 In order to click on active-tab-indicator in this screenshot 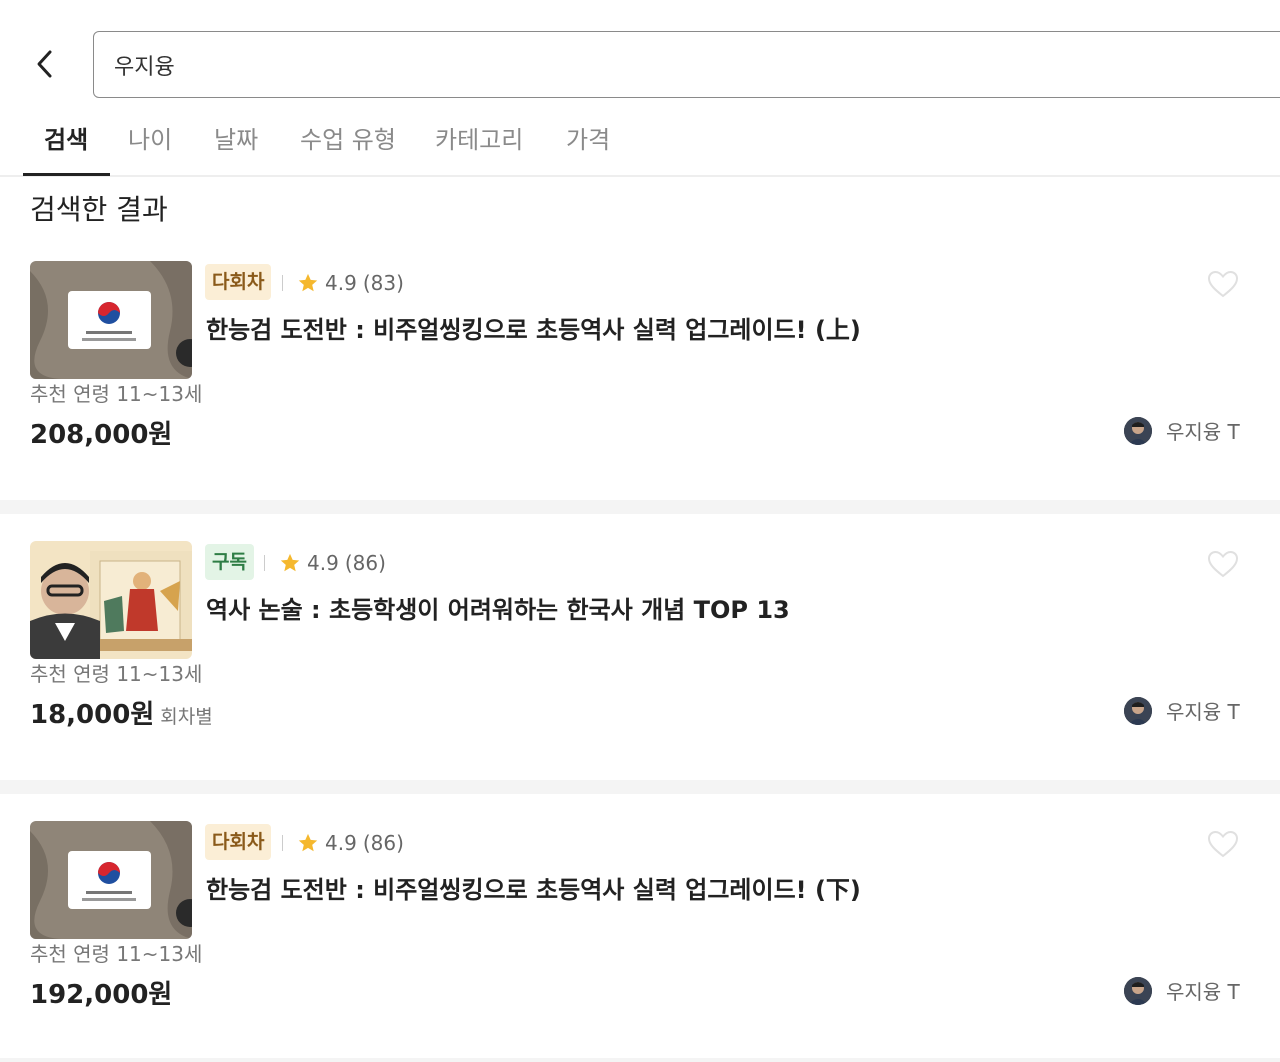, I will do `click(66, 174)`.